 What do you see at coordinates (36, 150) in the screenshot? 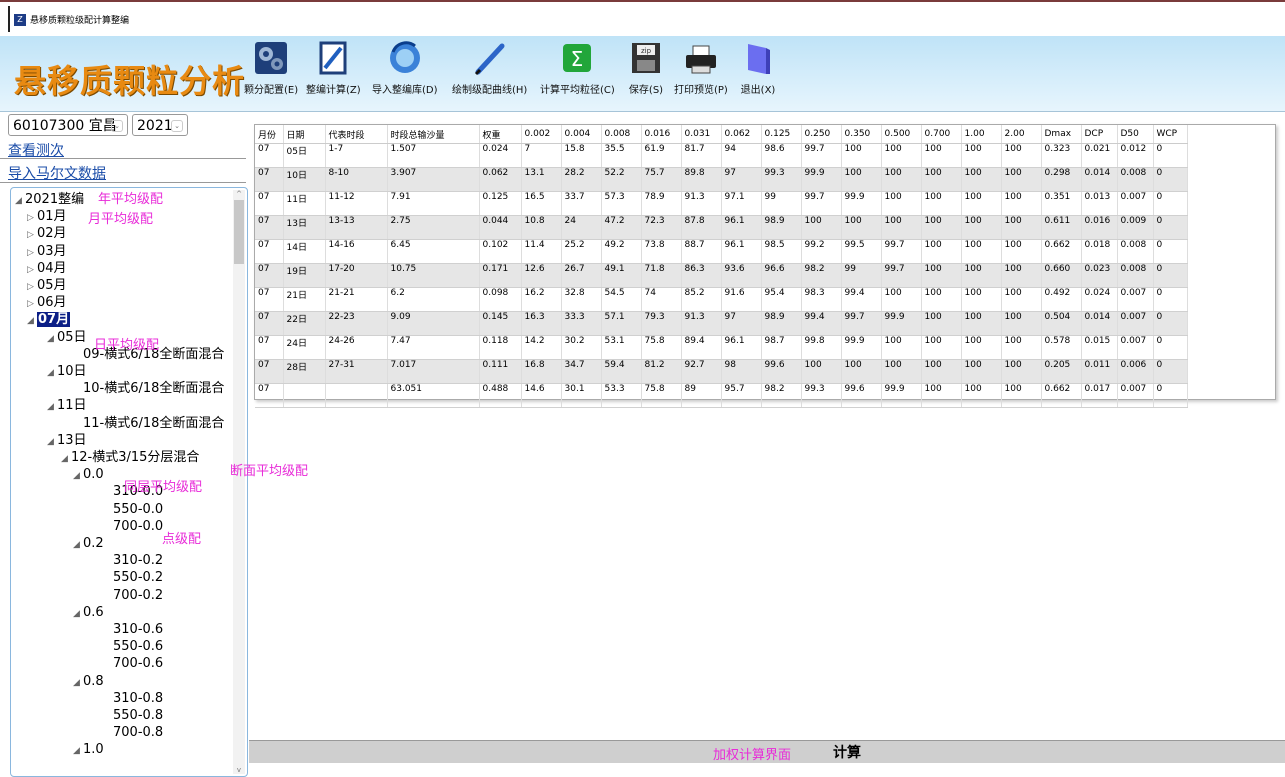
I see `view-measure-link: 查看测次` at bounding box center [36, 150].